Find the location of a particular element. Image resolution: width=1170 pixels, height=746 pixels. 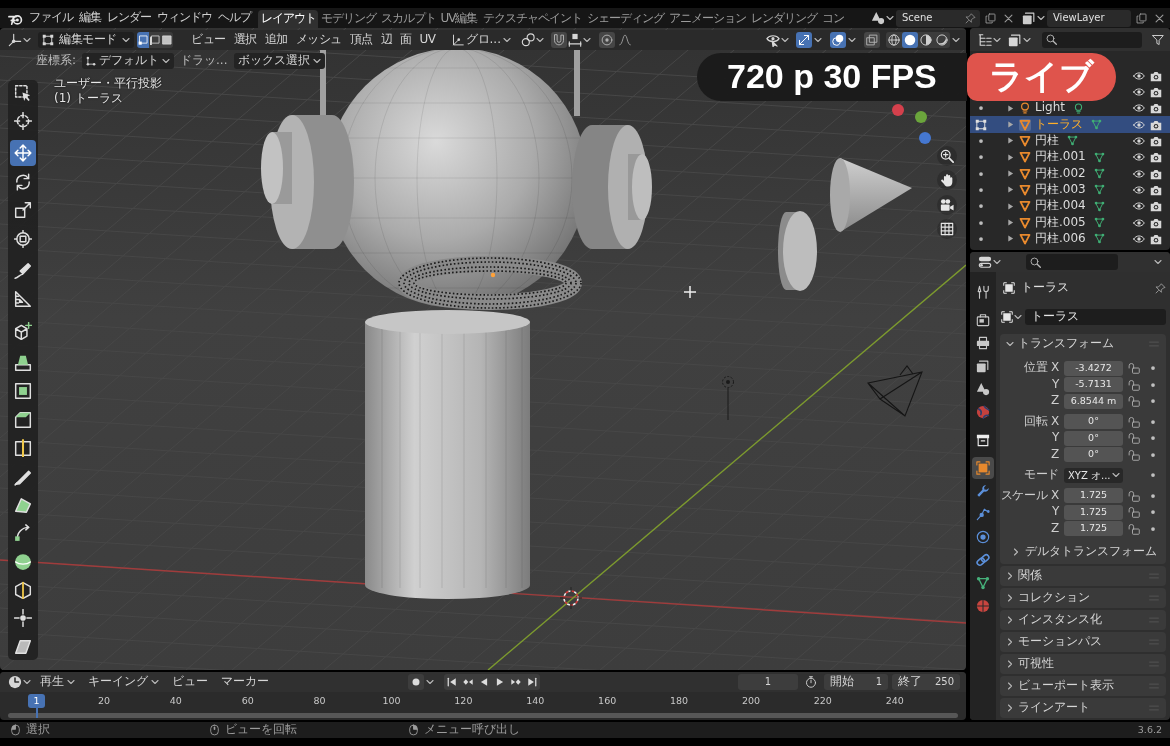

falloff-dropdown is located at coordinates (624, 40).